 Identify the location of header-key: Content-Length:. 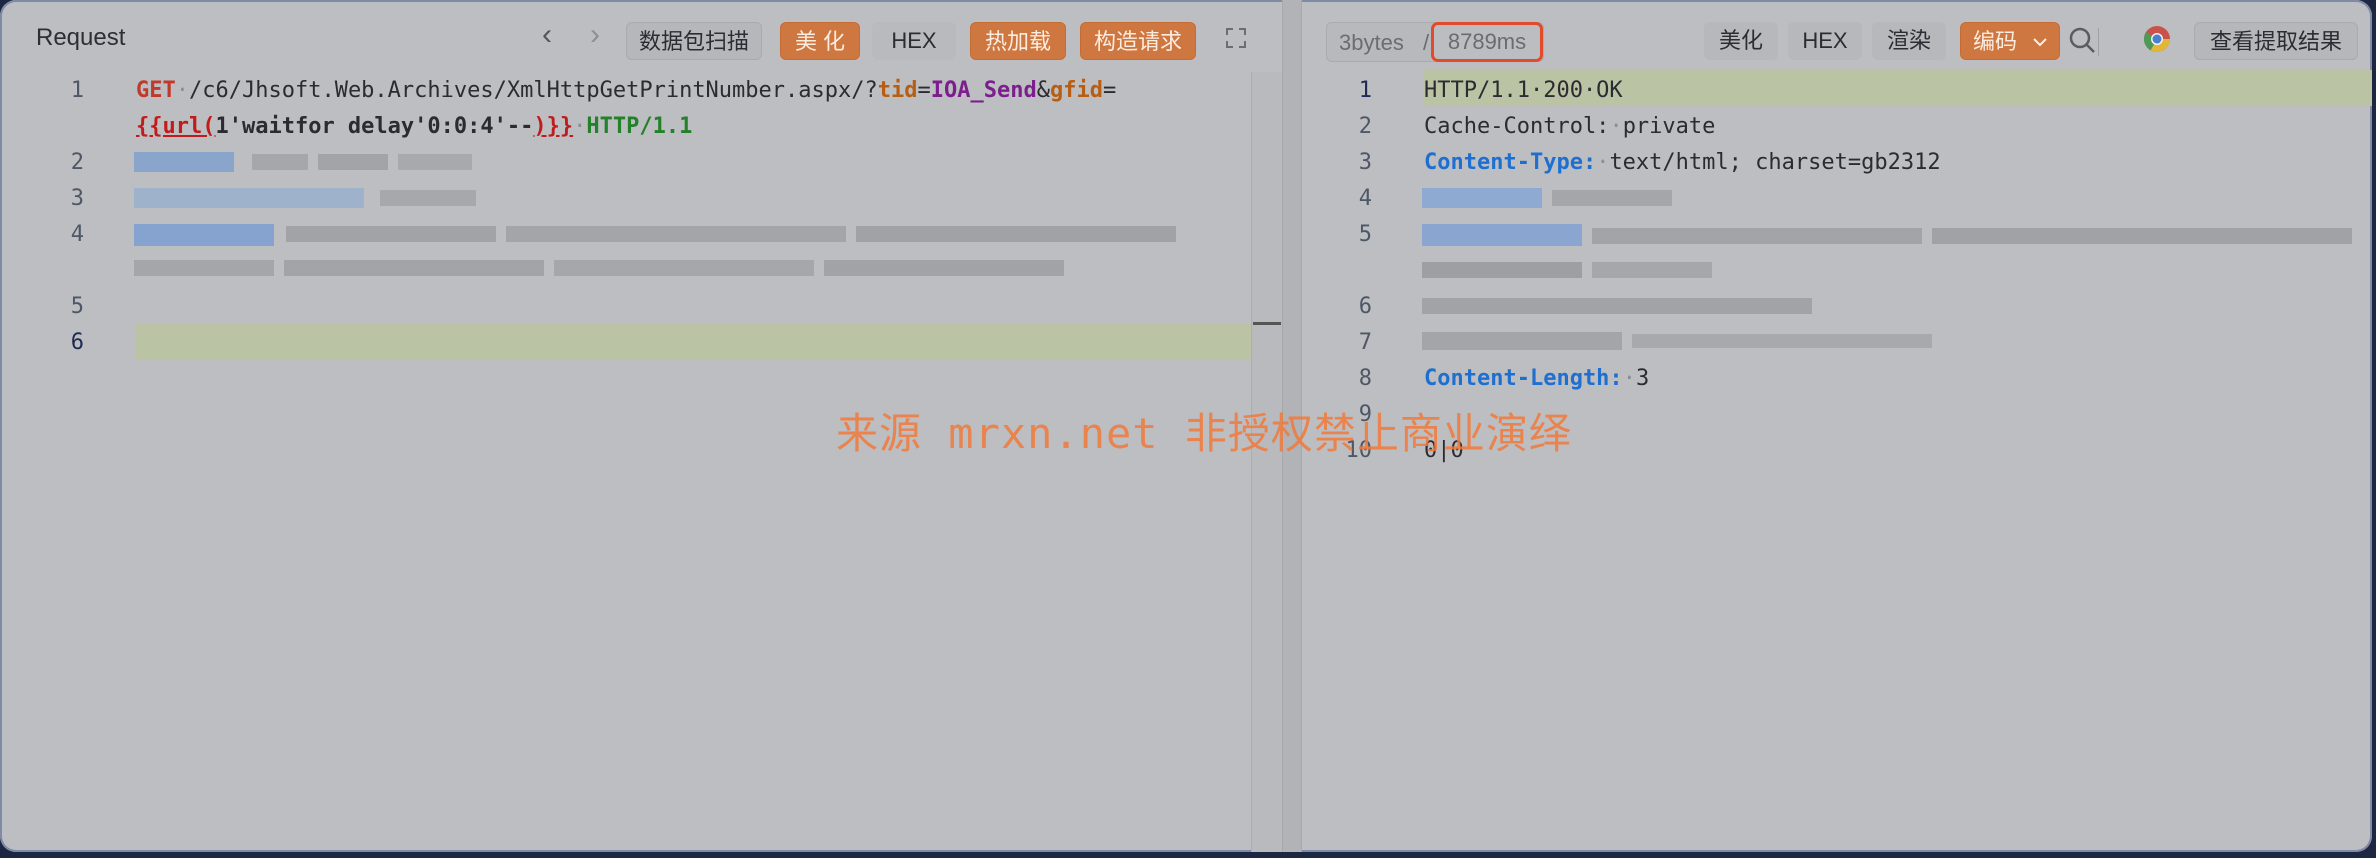
(1523, 378).